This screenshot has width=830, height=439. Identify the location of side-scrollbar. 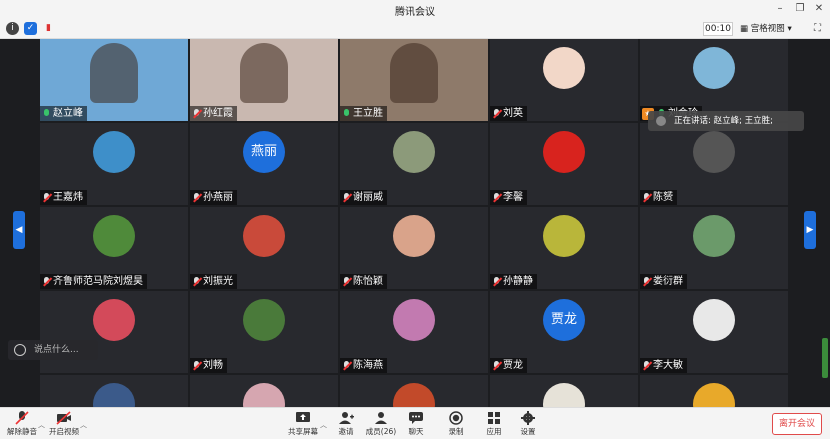
(825, 358).